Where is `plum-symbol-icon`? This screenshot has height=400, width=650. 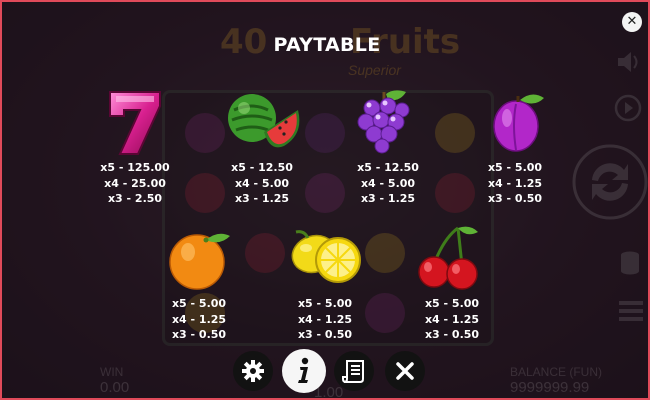 plum-symbol-icon is located at coordinates (518, 123).